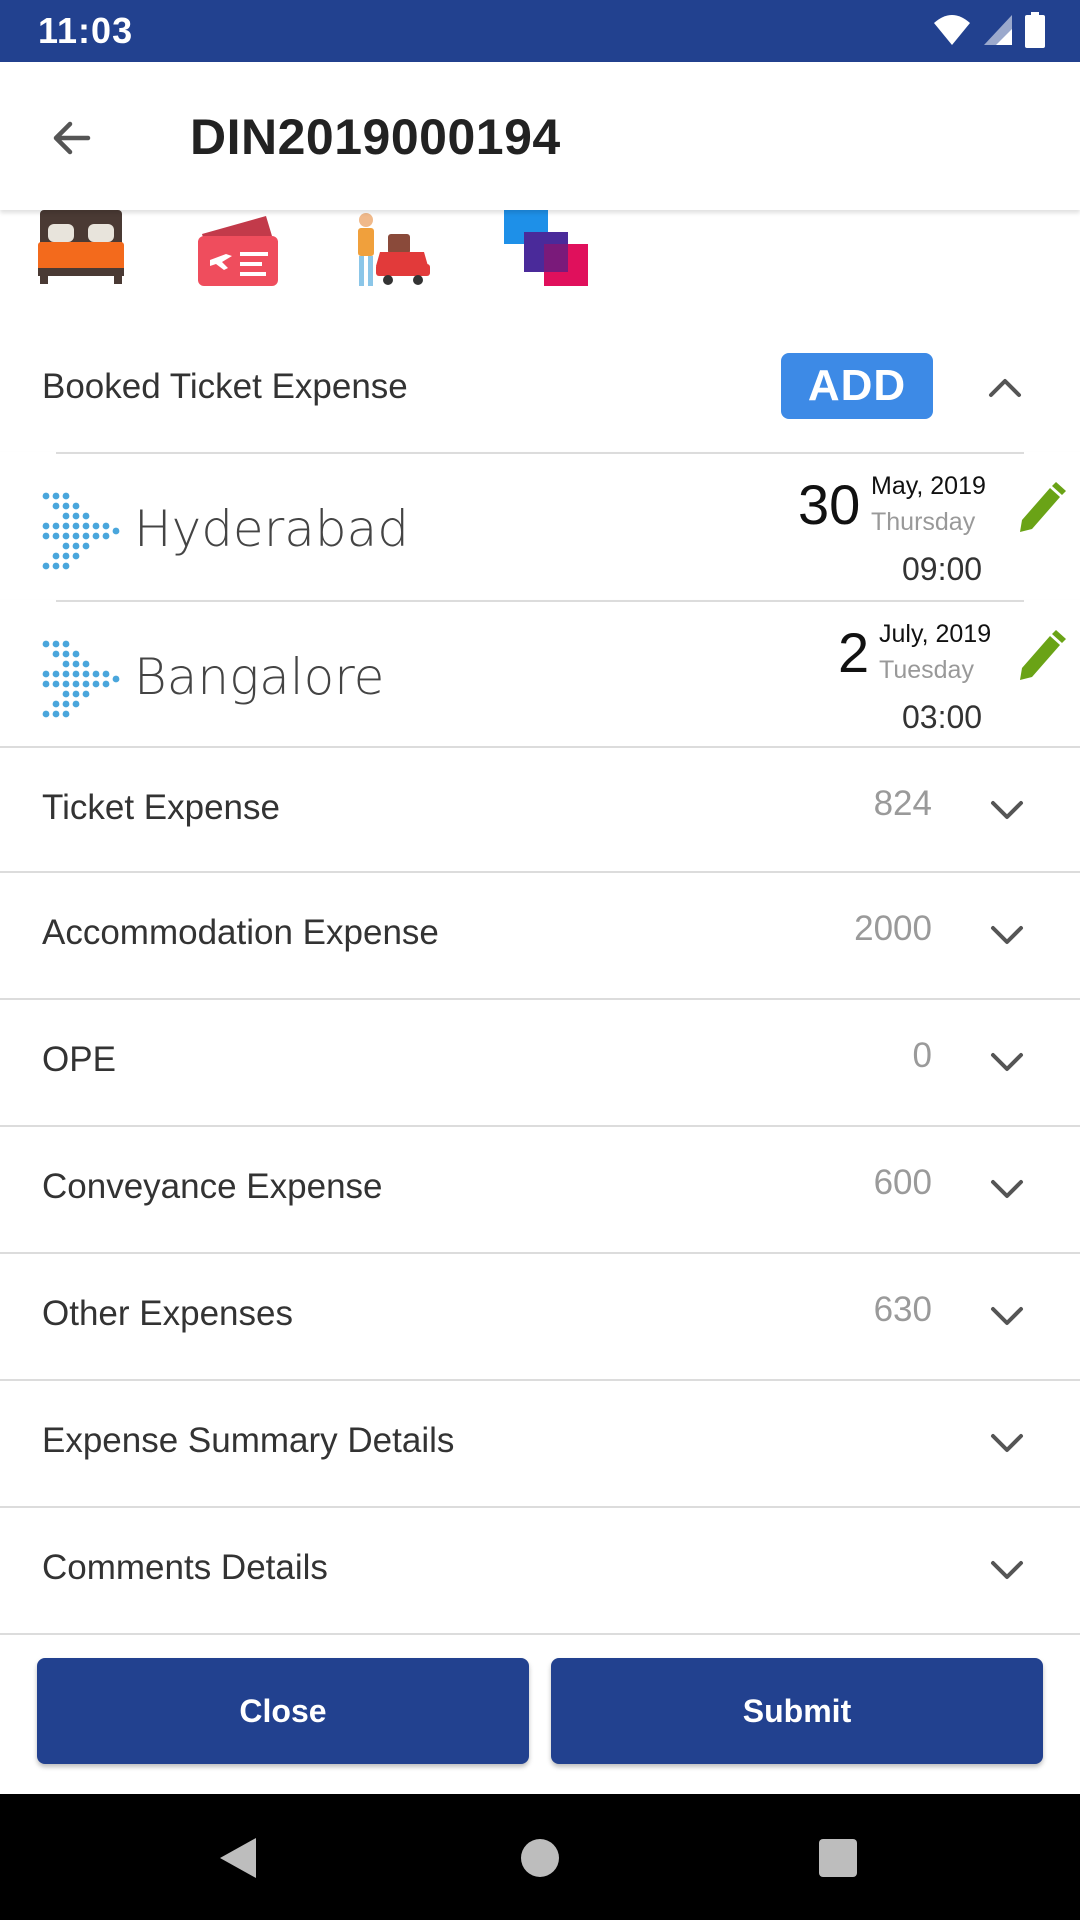  I want to click on city-name: Bangalore, so click(259, 677).